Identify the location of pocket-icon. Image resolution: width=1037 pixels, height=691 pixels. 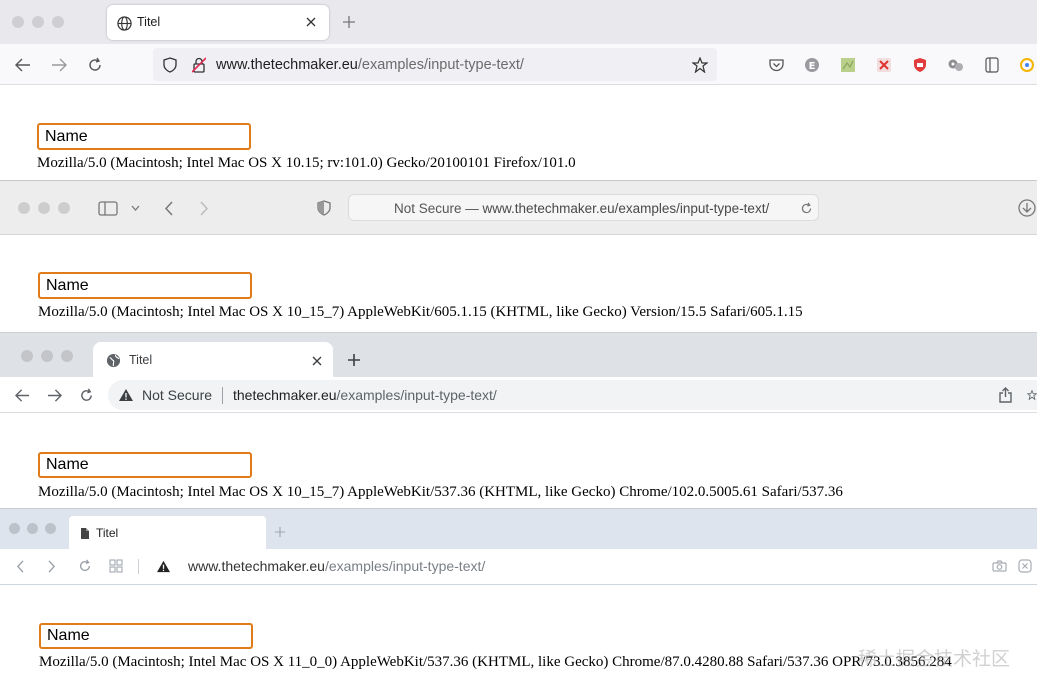
(776, 65).